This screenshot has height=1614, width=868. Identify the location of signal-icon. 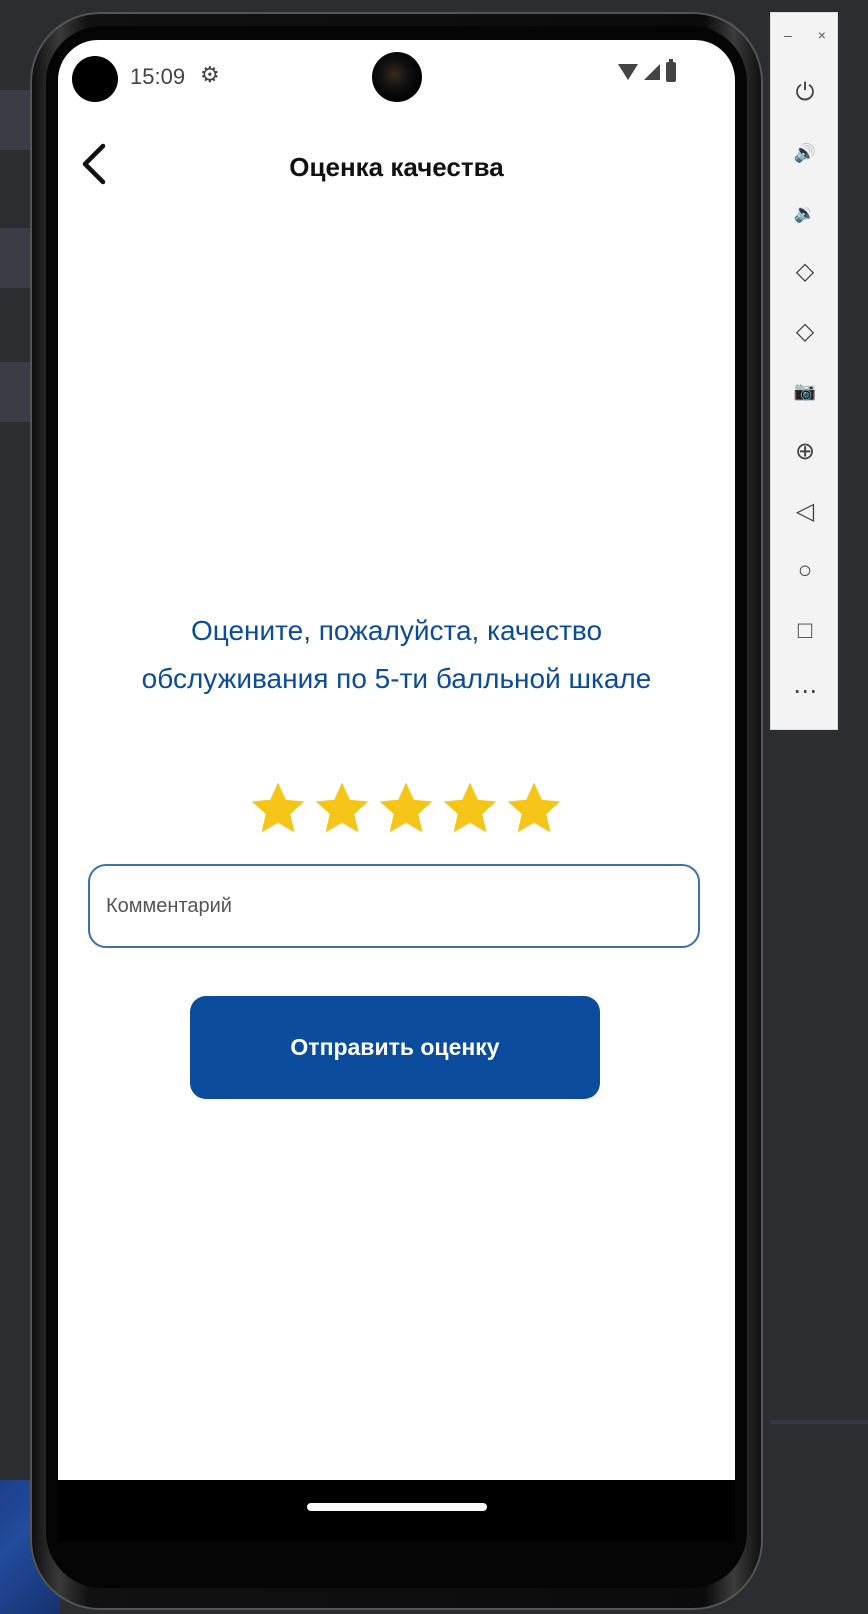
(652, 72).